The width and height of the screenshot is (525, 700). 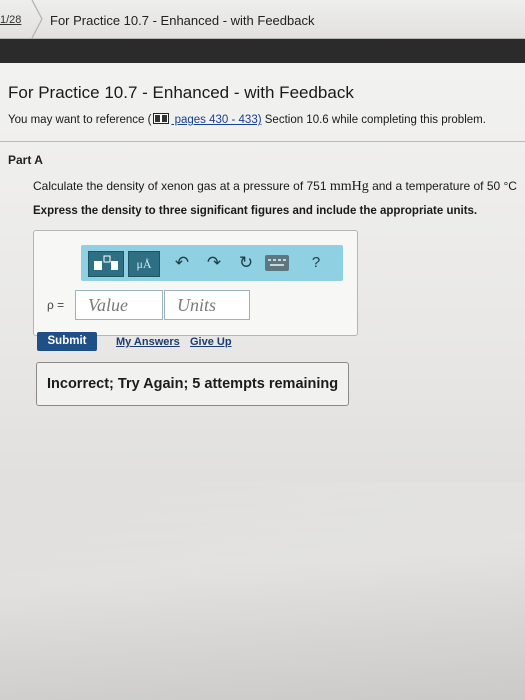 I want to click on my-answers-link: My Answers, so click(x=148, y=342).